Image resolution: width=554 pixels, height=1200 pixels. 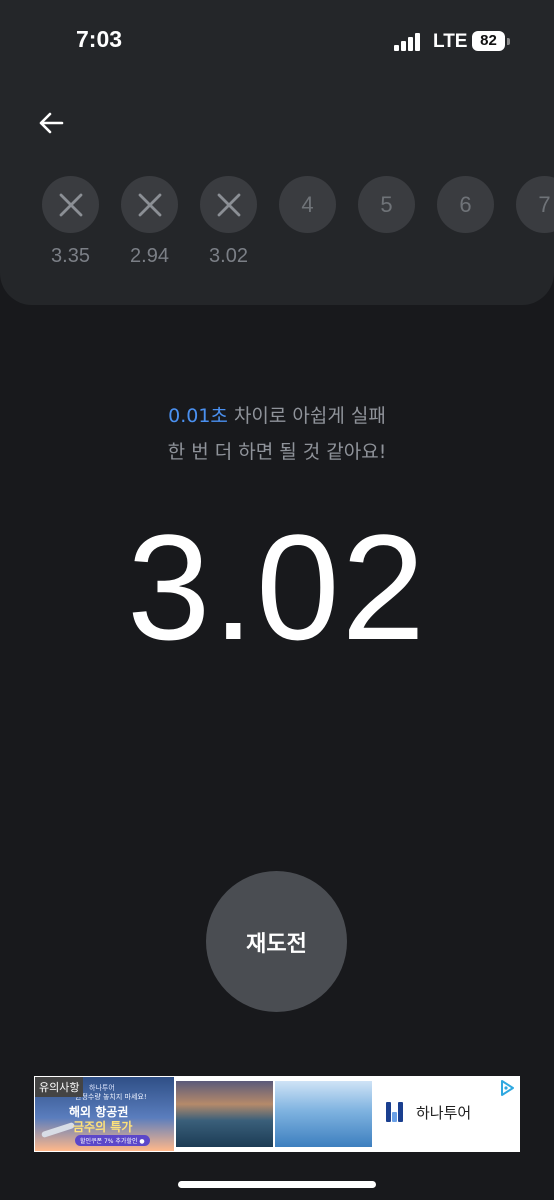 I want to click on attempt-3: 3.02, so click(x=230, y=222).